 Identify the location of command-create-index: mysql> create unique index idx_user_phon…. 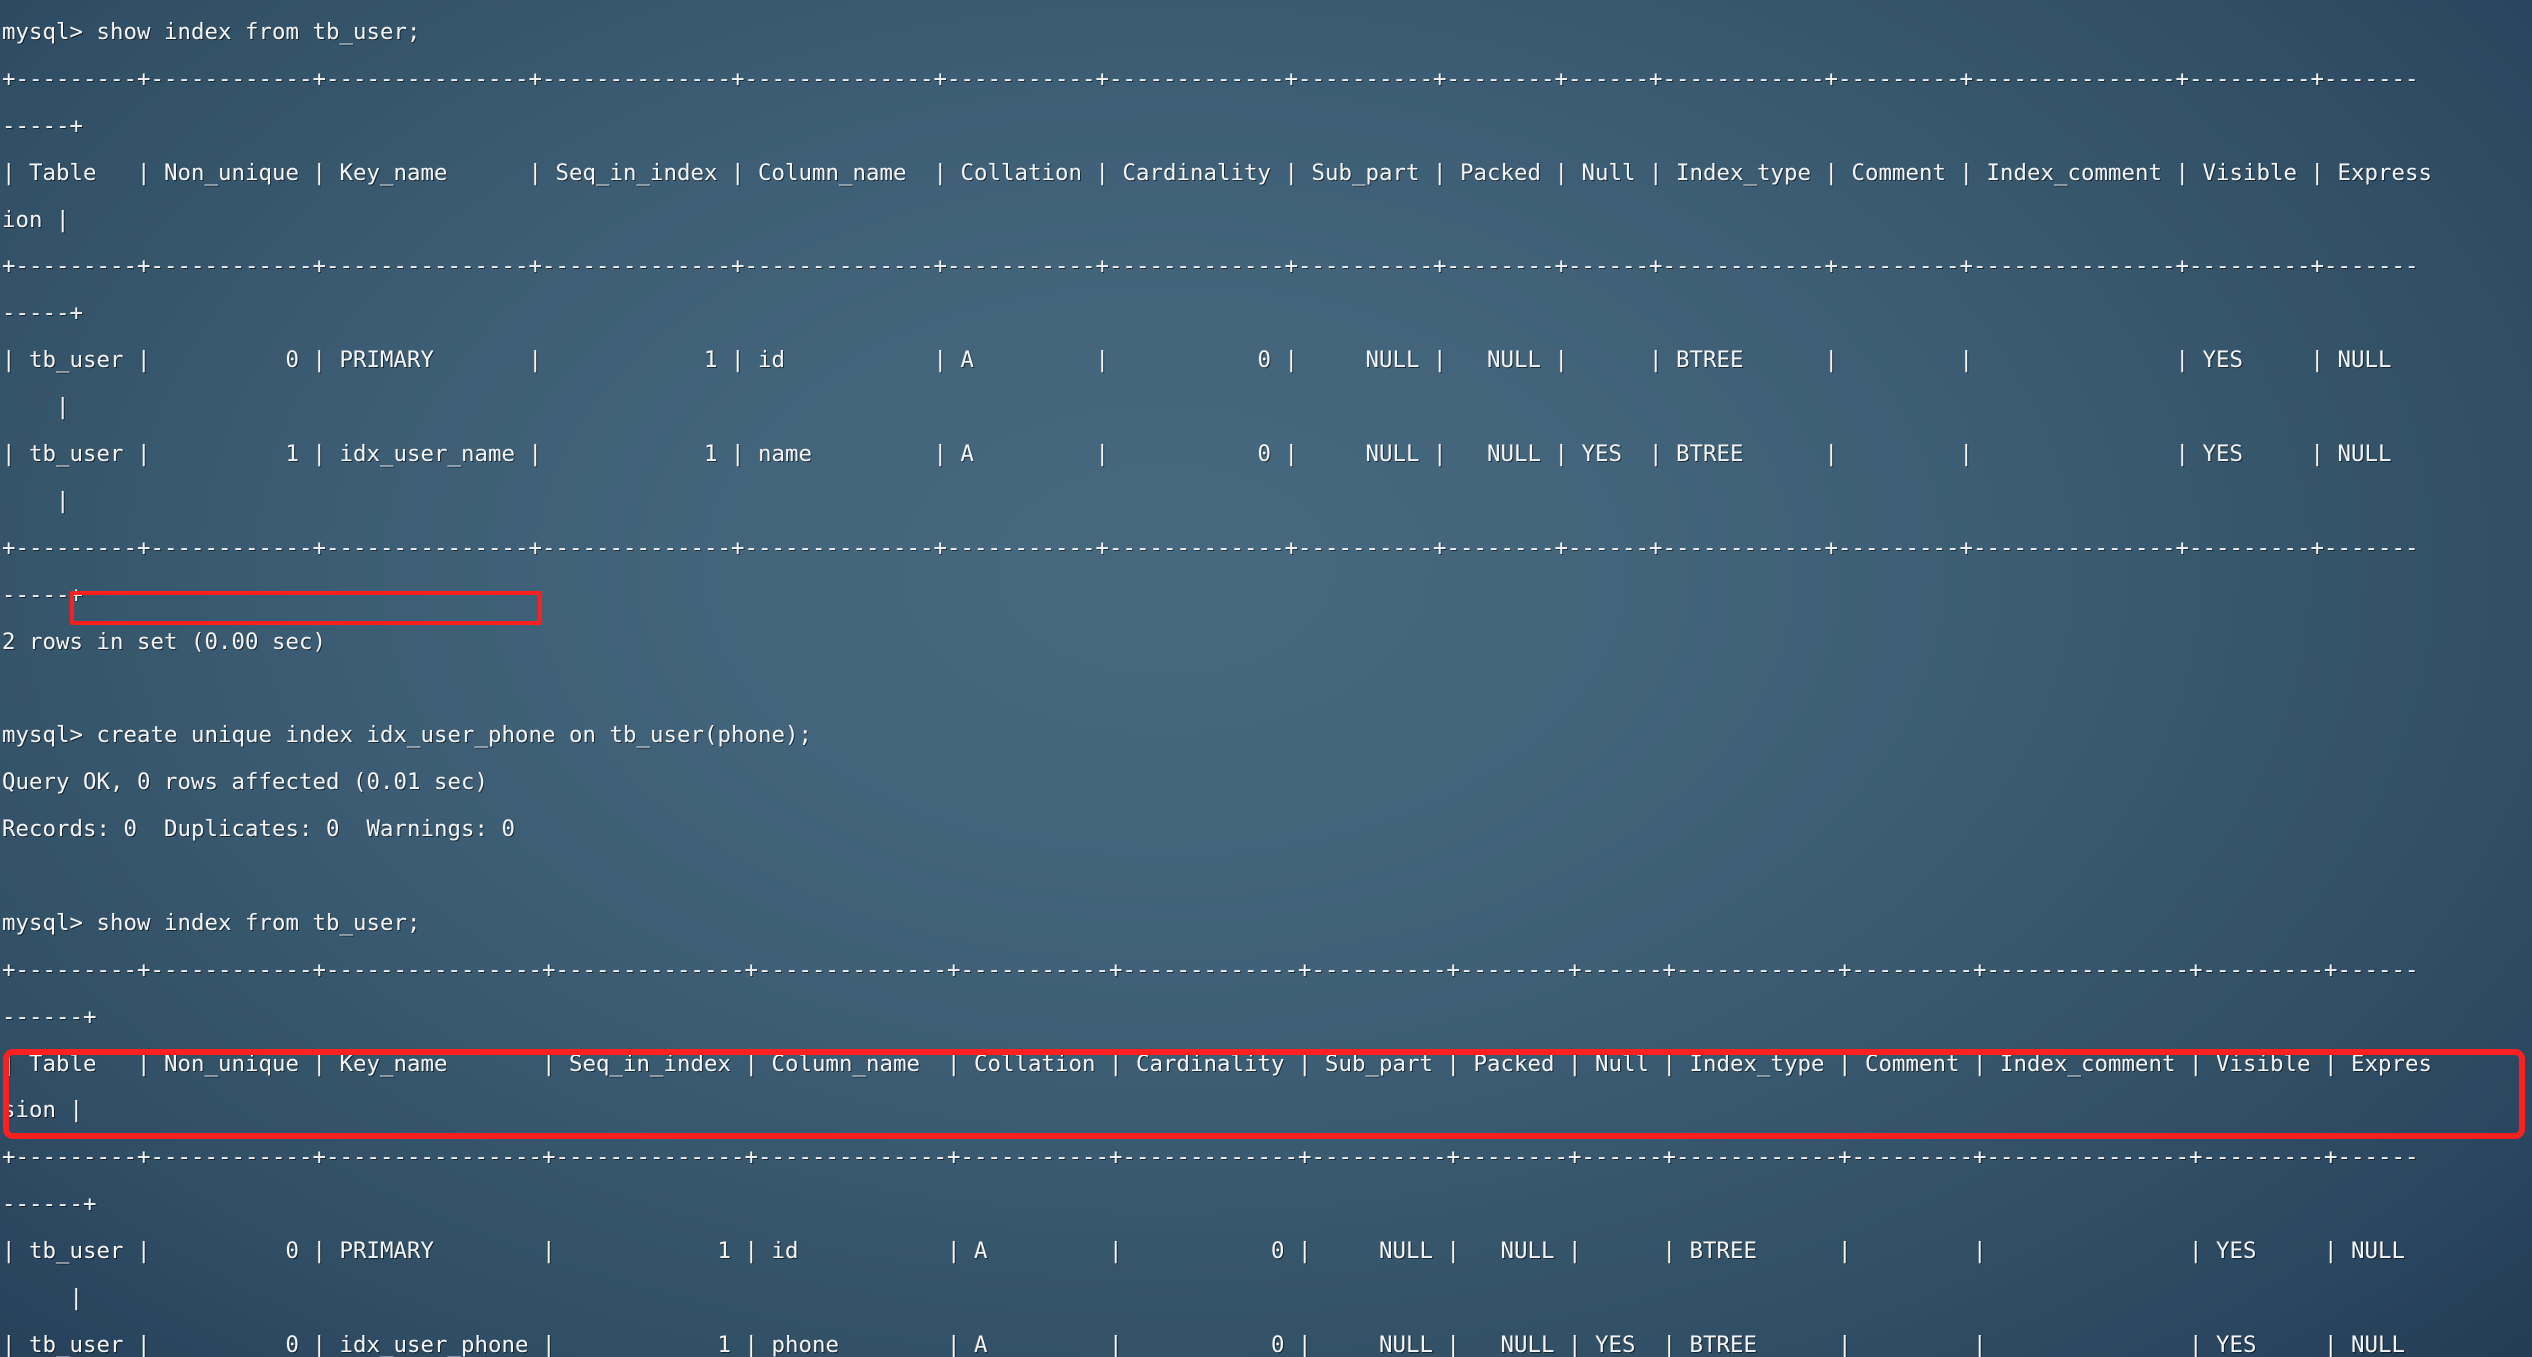
(407, 735).